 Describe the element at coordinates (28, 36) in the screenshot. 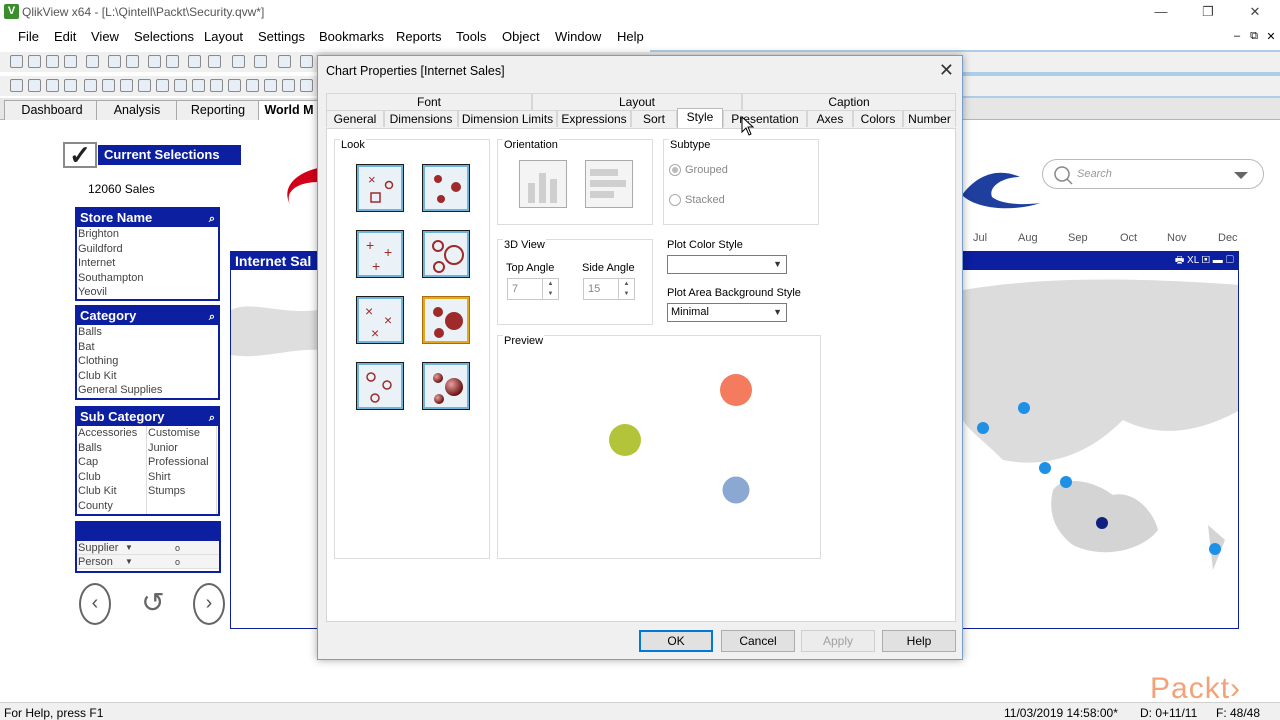

I see `menu-file: File` at that location.